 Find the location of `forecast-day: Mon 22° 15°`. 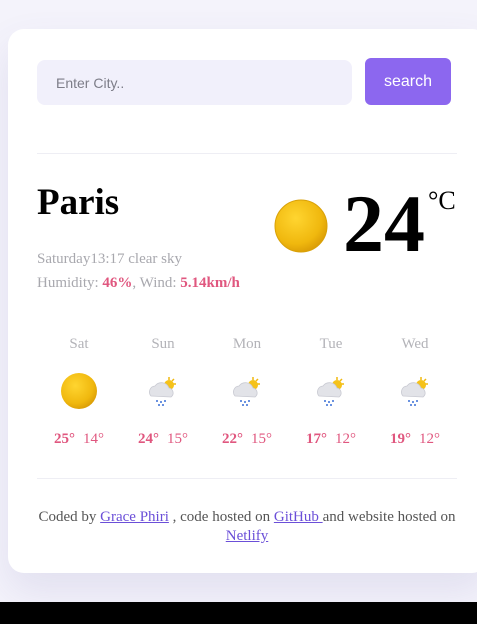

forecast-day: Mon 22° 15° is located at coordinates (247, 391).